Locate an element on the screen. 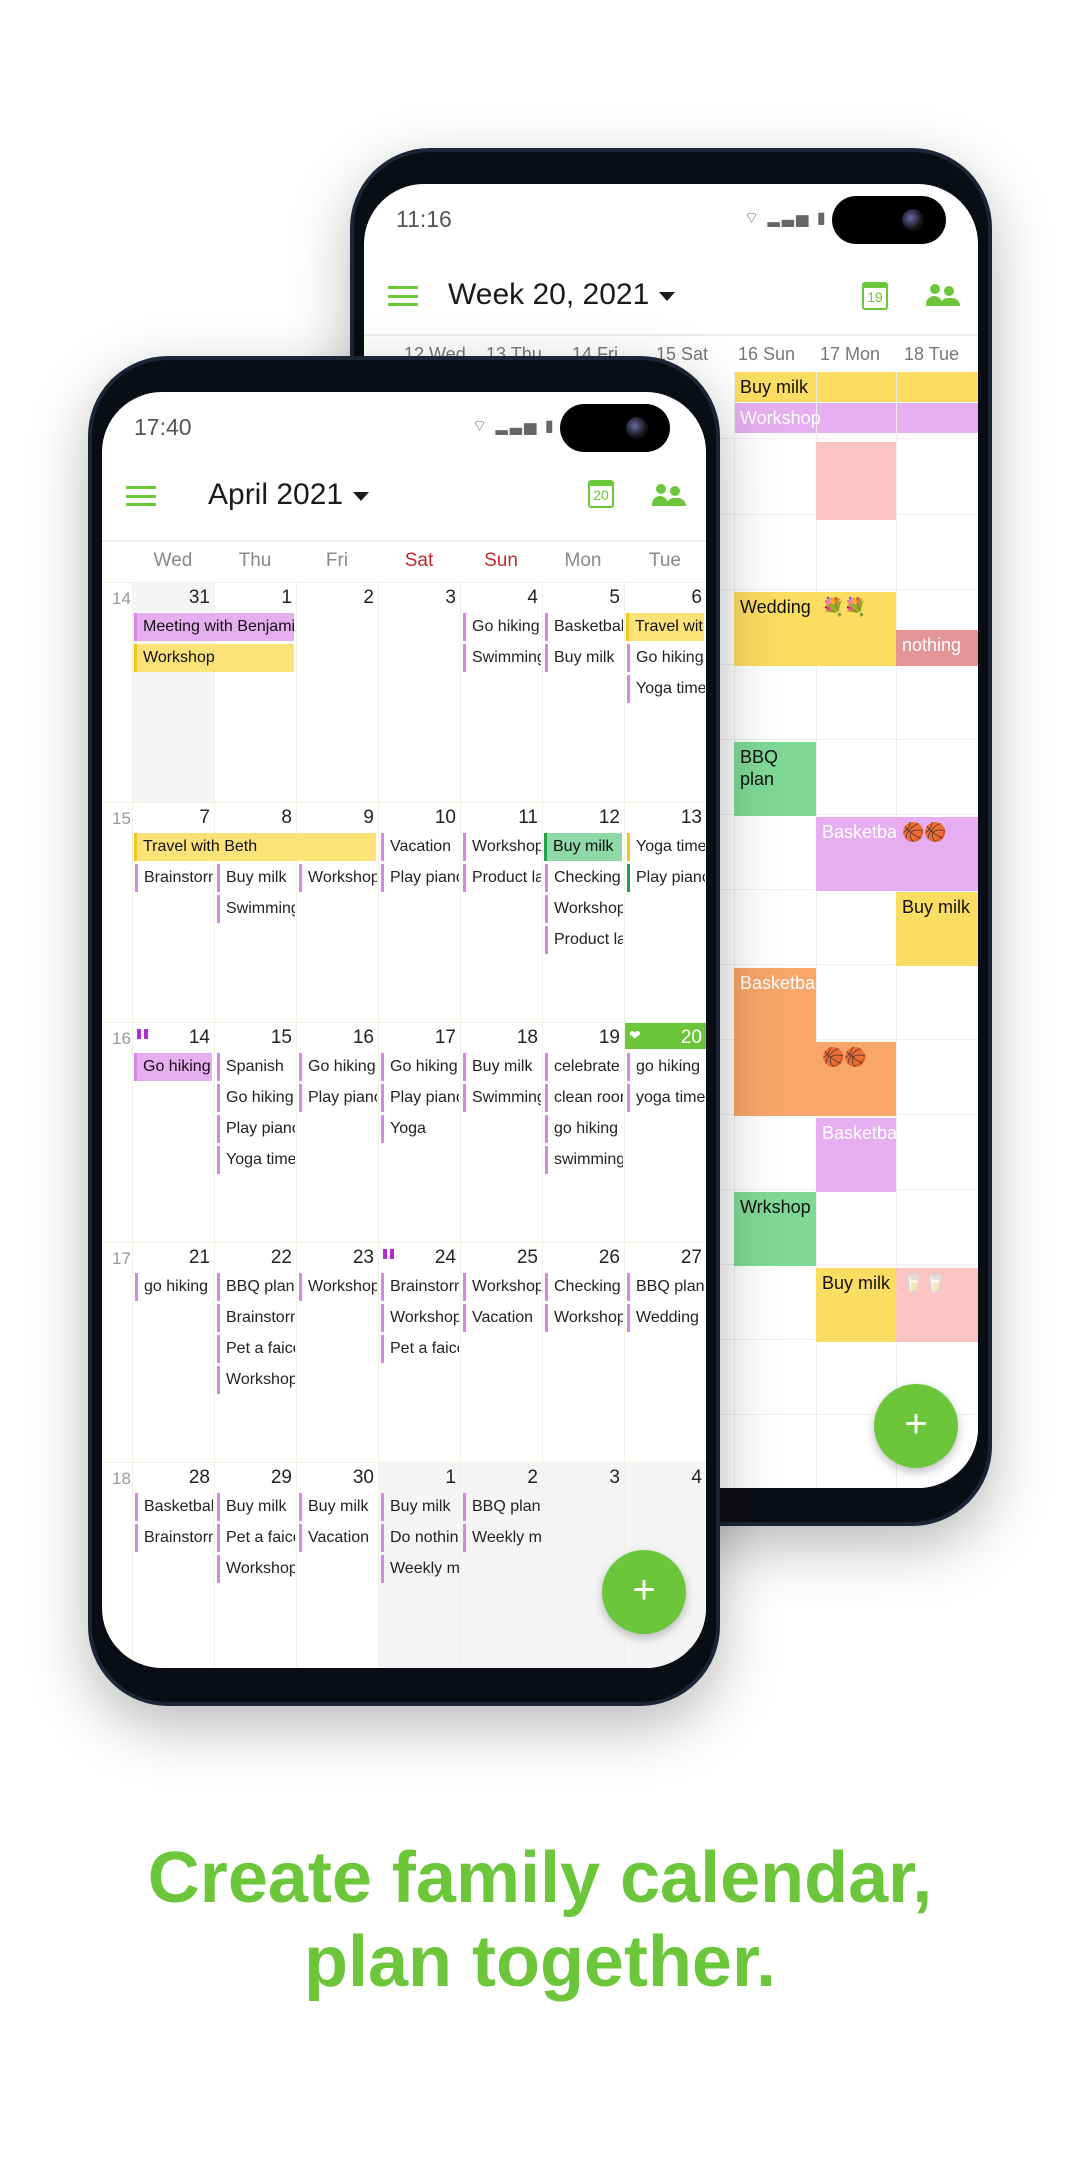 The height and width of the screenshot is (2160, 1080). day-cell: 24 Brainstorming Workshop Pet a faicon is located at coordinates (419, 1353).